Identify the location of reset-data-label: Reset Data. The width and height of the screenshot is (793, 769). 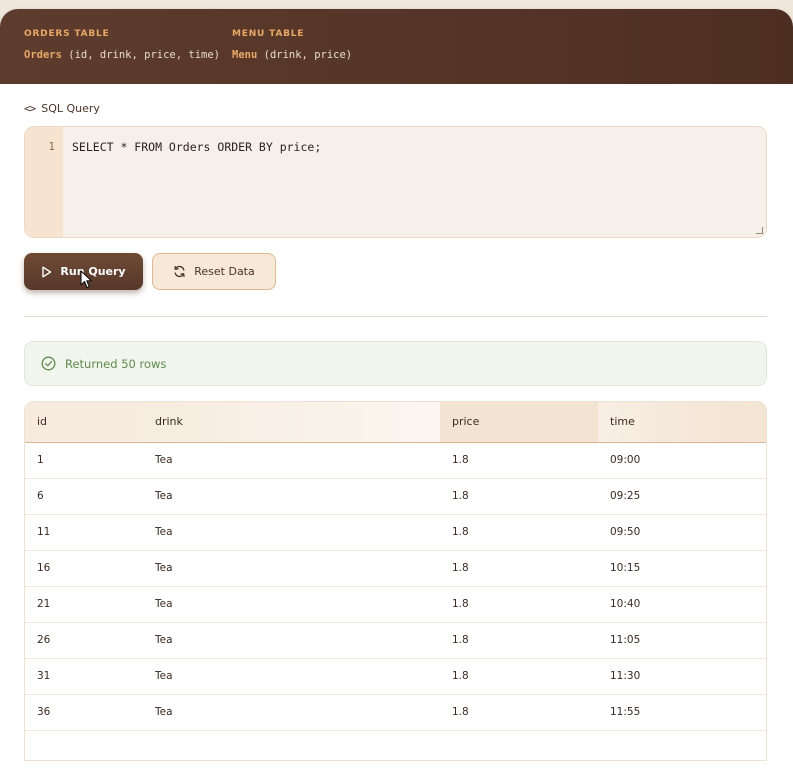
(224, 271).